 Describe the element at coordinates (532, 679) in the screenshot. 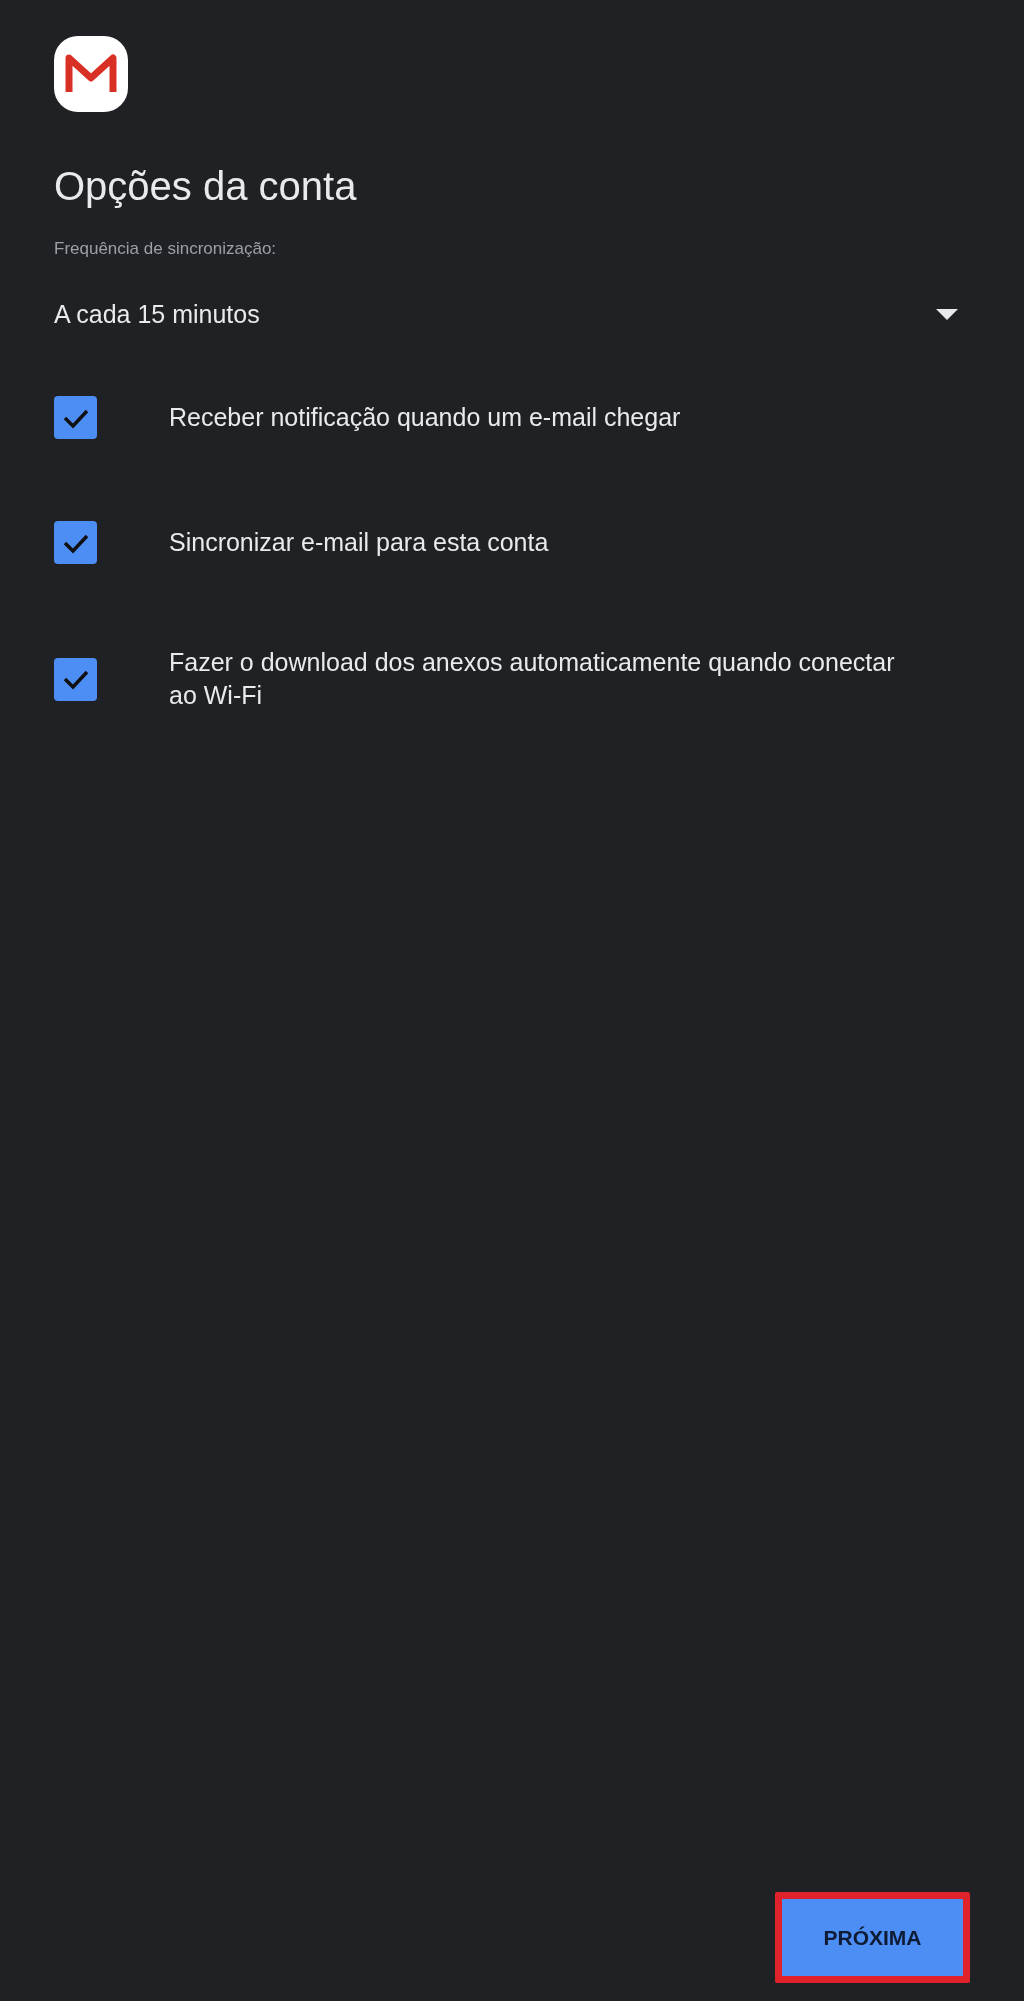

I see `option-label: Fazer o download dos anexos automaticamente quando conectar ao Wi-Fi` at that location.